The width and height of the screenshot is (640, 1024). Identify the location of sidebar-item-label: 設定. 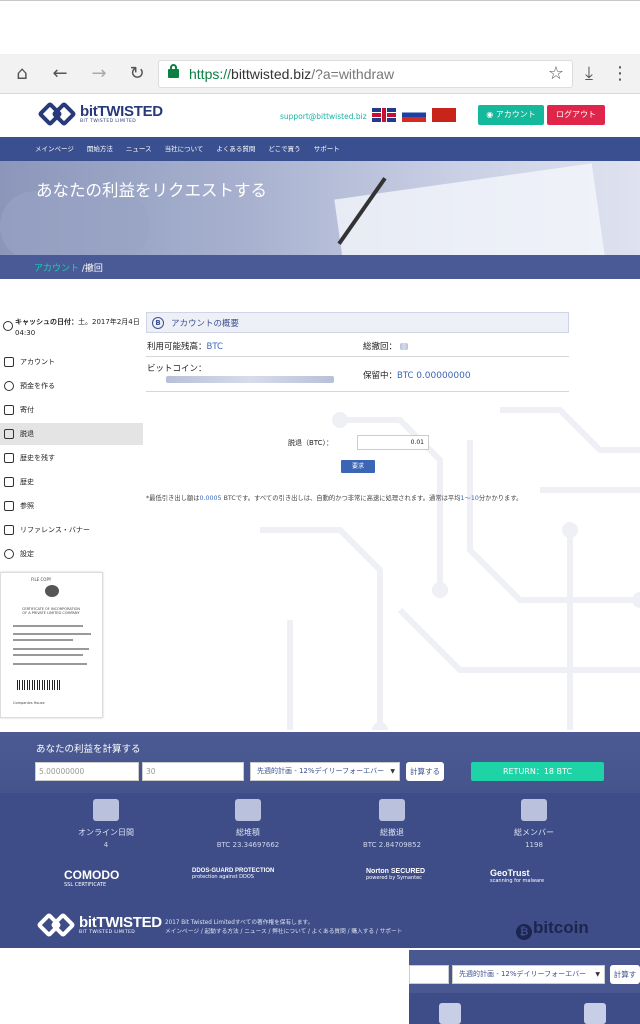
(27, 554).